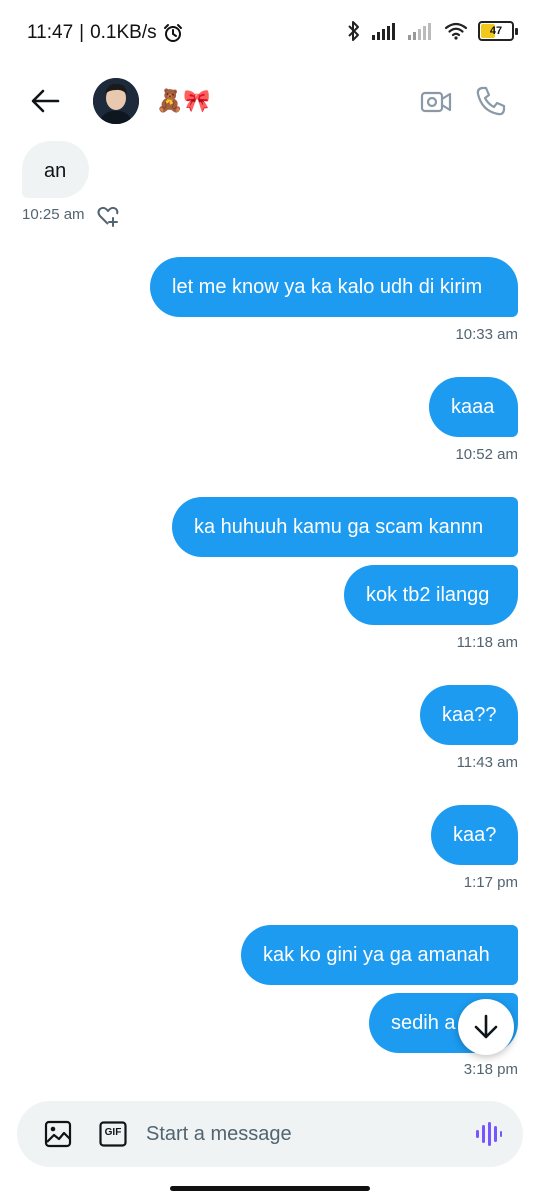 The image size is (540, 1200). Describe the element at coordinates (486, 454) in the screenshot. I see `message-timestamp: 10:52 am` at that location.